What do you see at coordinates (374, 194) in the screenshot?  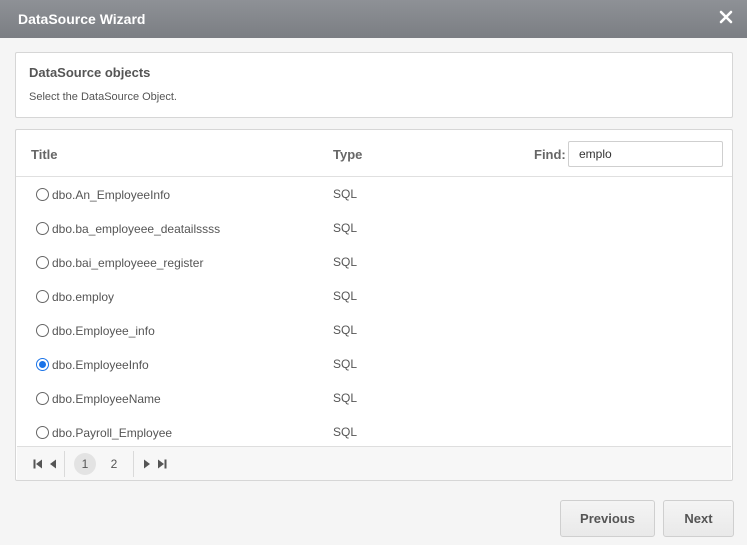 I see `table-row: dbo.An_EmployeeInfo SQL` at bounding box center [374, 194].